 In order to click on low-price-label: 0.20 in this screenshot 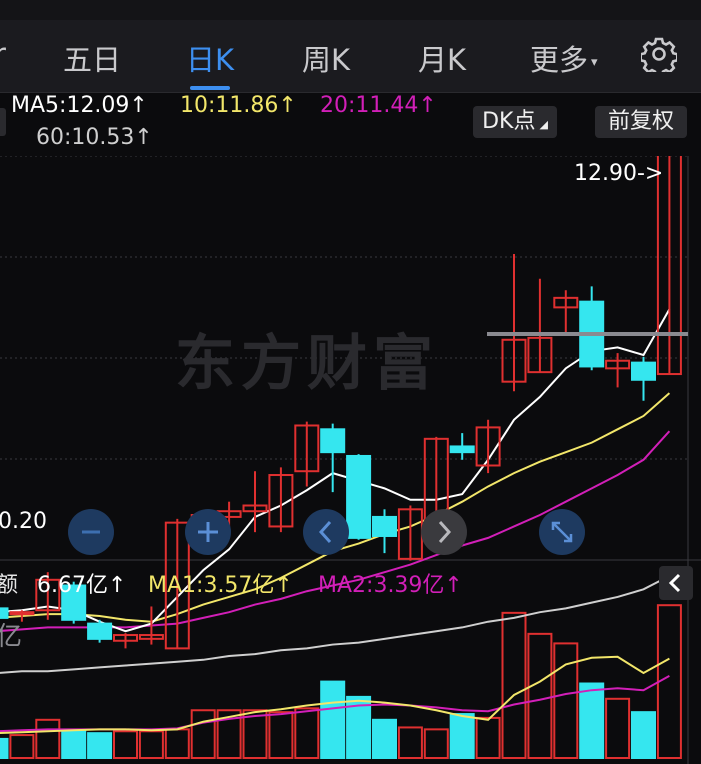, I will do `click(23, 521)`.